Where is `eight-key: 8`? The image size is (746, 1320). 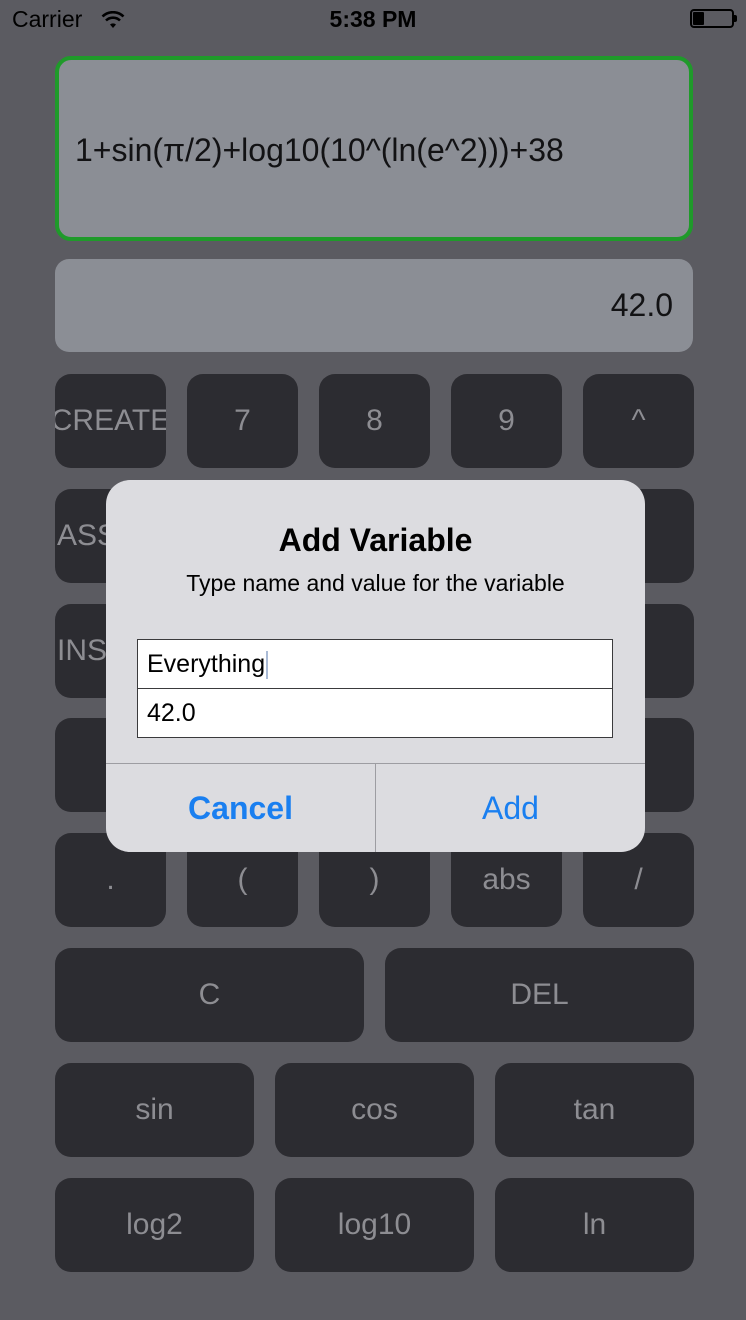 eight-key: 8 is located at coordinates (374, 421).